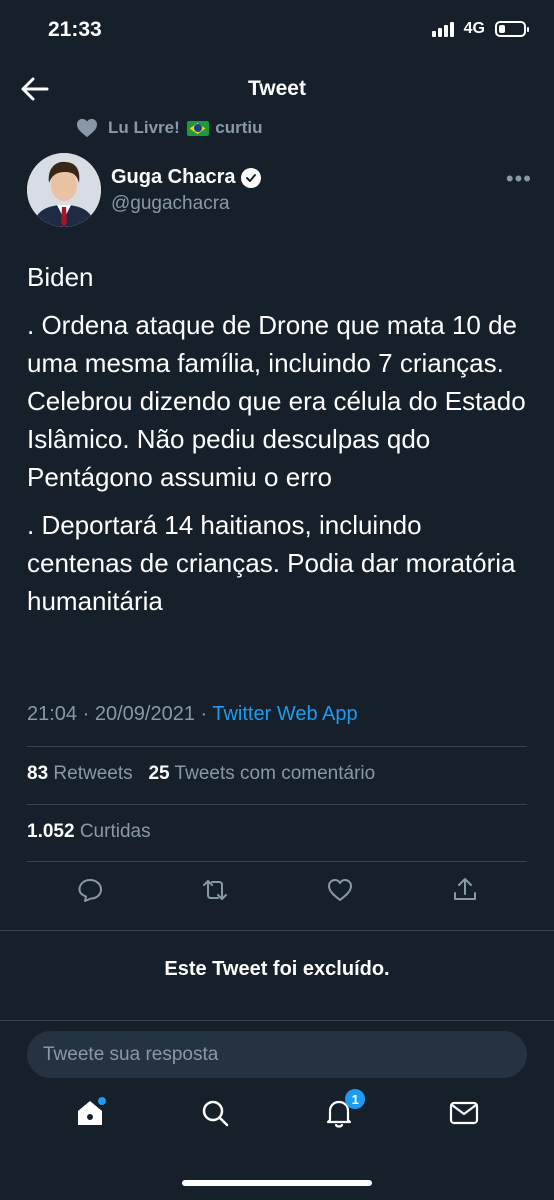 This screenshot has width=554, height=1200. Describe the element at coordinates (474, 28) in the screenshot. I see `network-type: 4G` at that location.